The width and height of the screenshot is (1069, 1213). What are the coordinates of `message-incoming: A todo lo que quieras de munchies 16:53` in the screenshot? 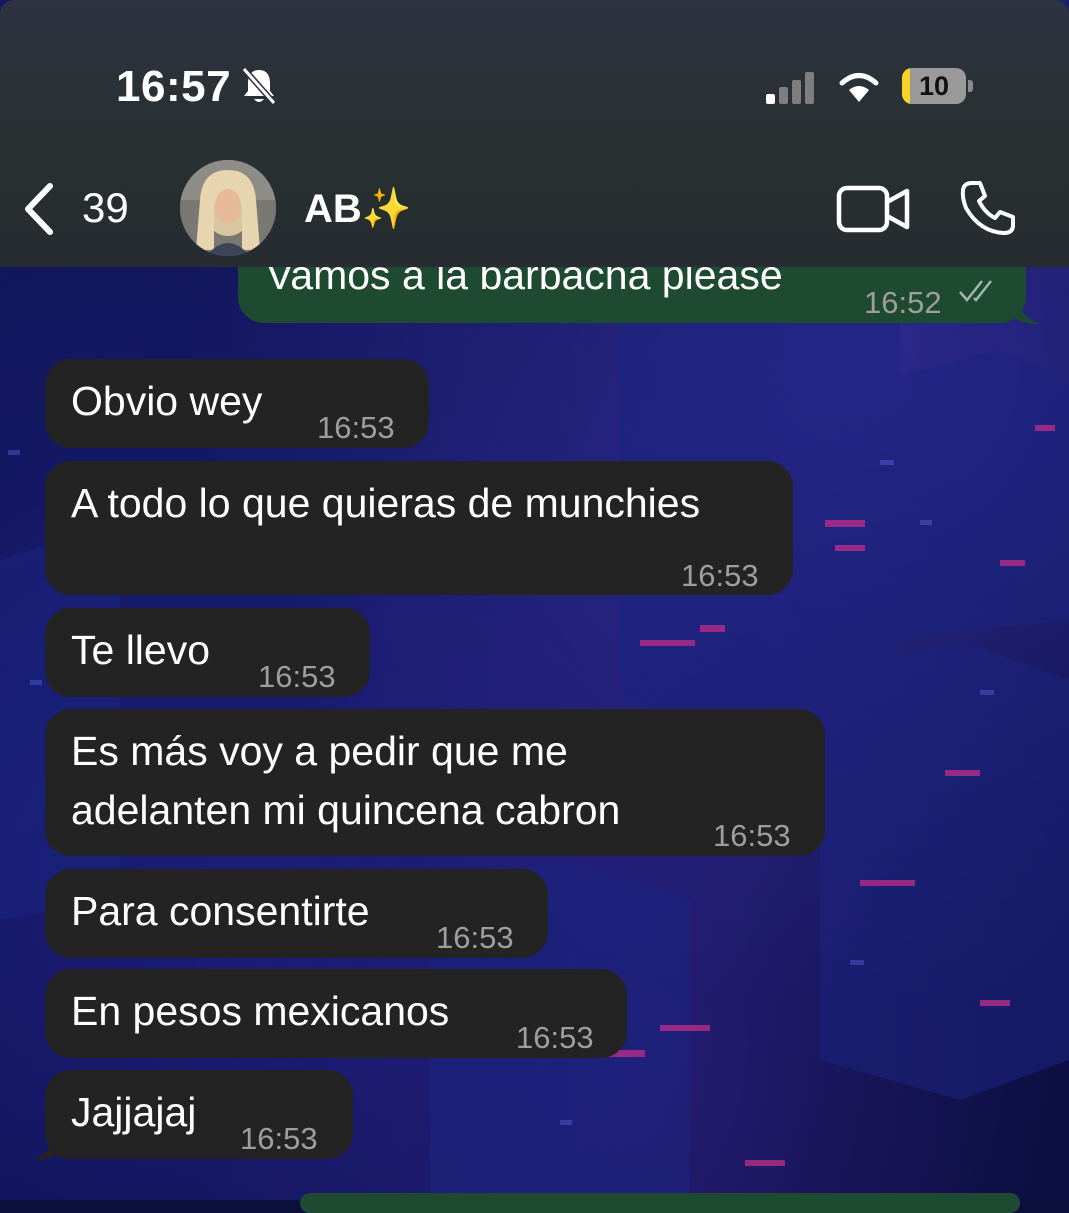 It's located at (419, 528).